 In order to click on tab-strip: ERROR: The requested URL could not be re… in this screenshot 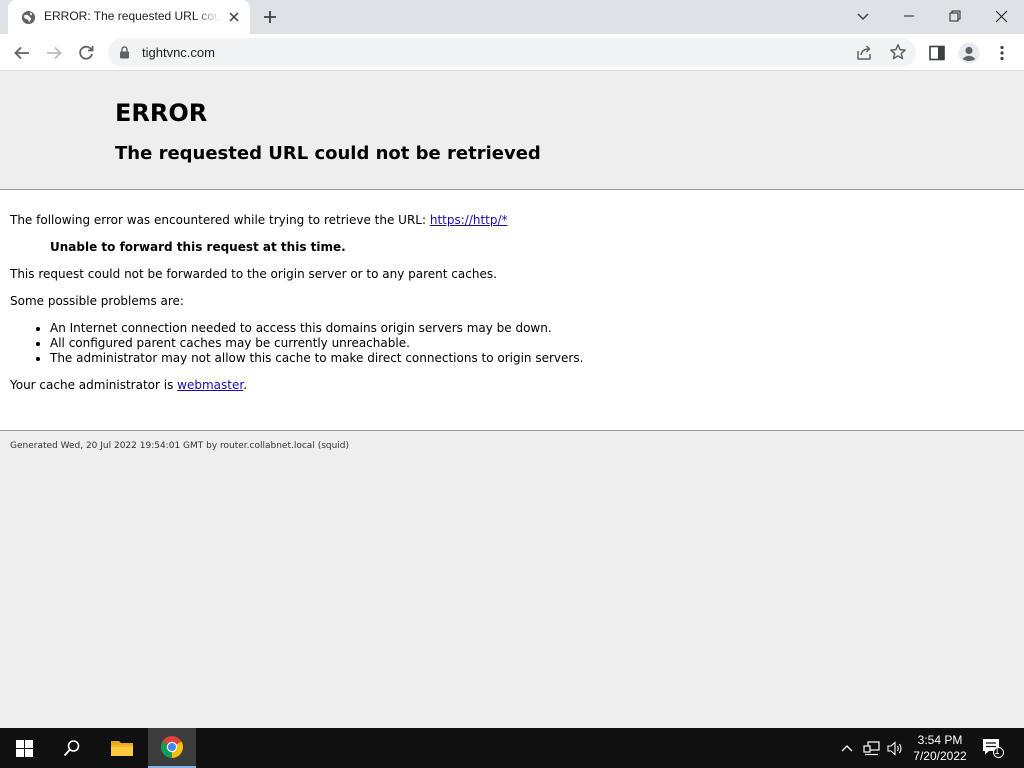, I will do `click(512, 17)`.